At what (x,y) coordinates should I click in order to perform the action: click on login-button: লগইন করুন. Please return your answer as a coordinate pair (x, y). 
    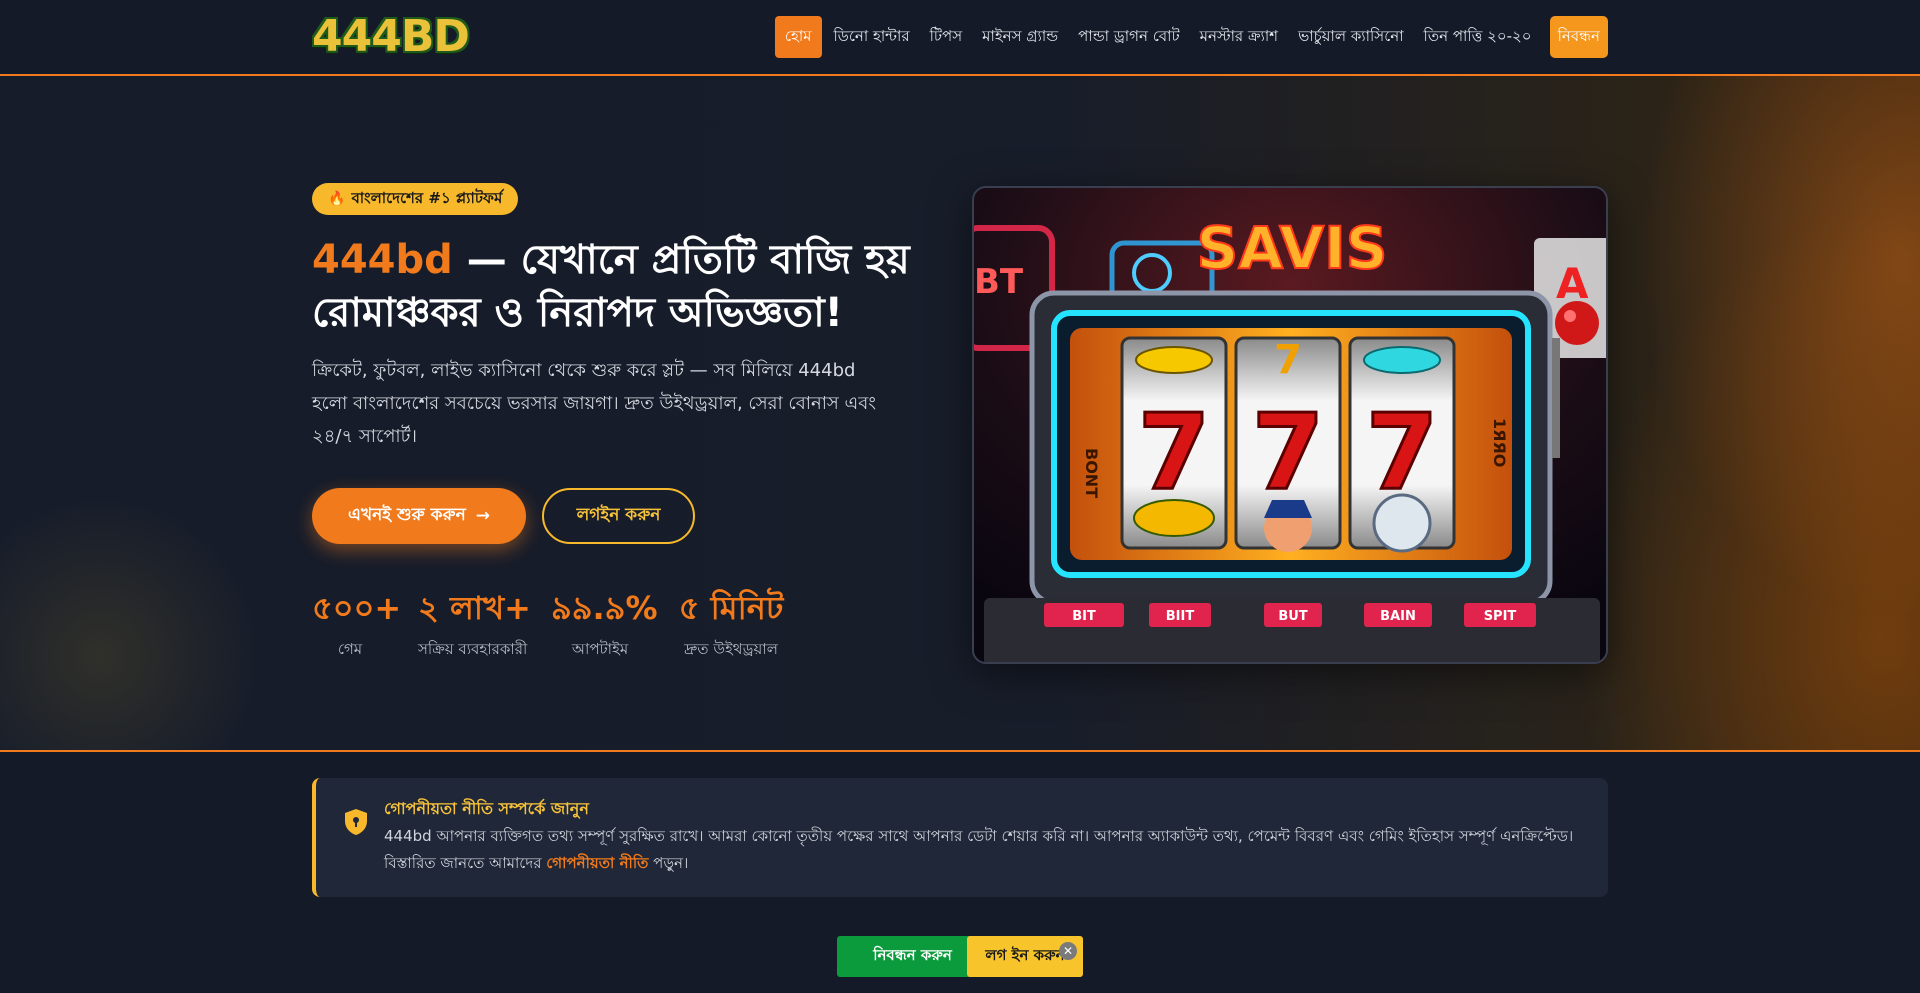
    Looking at the image, I should click on (618, 516).